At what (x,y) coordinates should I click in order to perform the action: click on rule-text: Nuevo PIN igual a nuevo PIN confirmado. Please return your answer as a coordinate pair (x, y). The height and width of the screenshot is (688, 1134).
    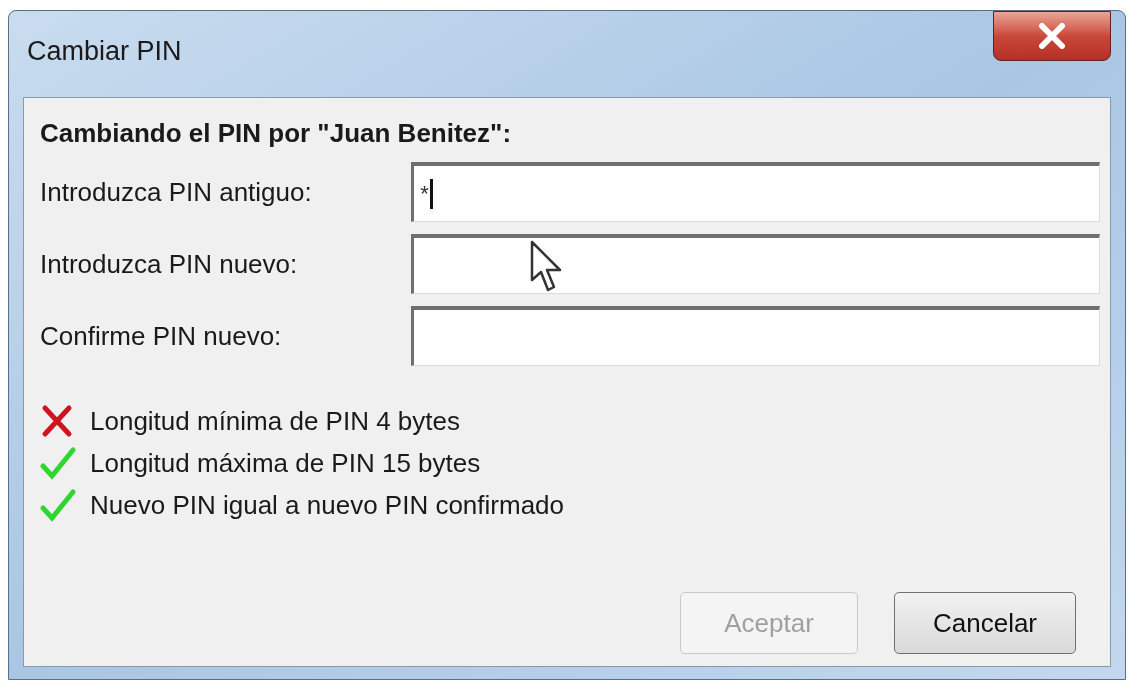
    Looking at the image, I should click on (327, 505).